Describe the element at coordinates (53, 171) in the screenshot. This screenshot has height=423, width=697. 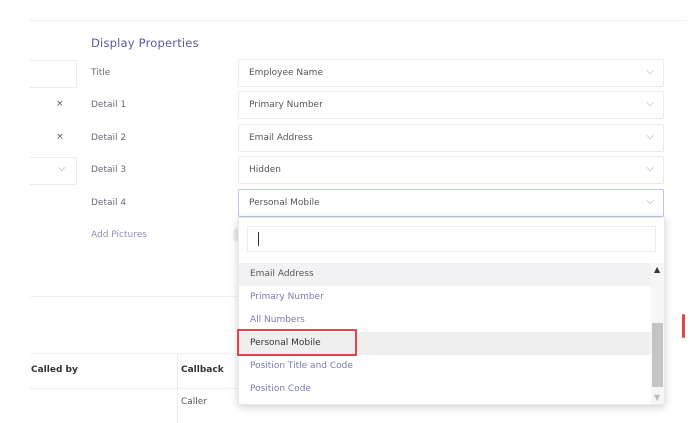
I see `detail-3-left-select: ⌵` at that location.